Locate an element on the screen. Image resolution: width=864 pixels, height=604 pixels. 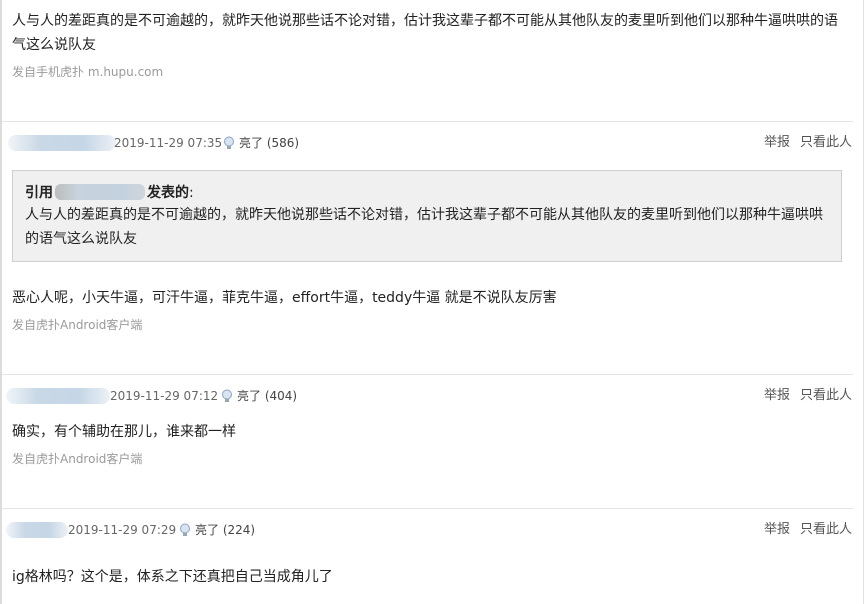
post-source: 发自手机虎扑 m.hupu.com is located at coordinates (88, 72).